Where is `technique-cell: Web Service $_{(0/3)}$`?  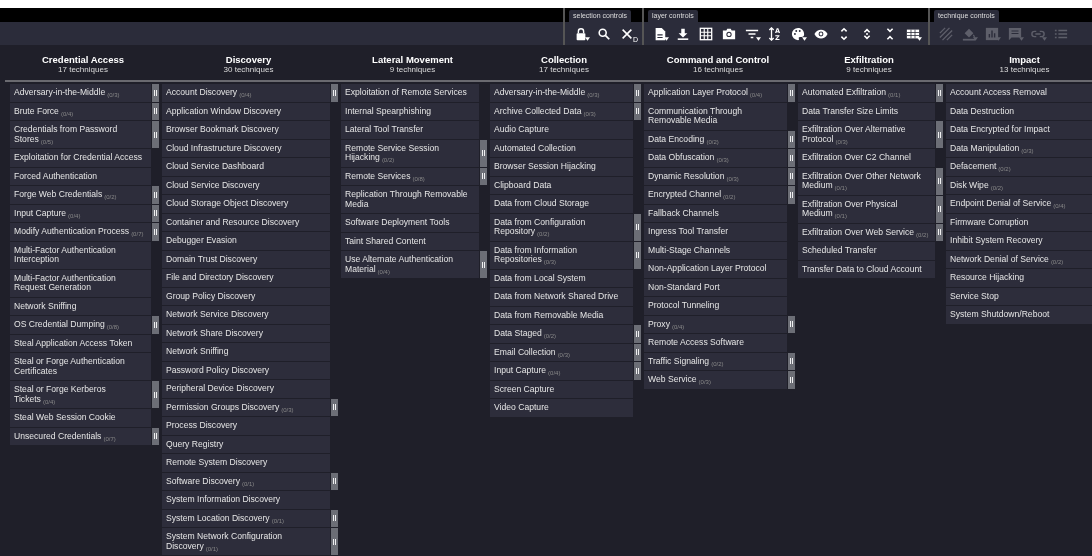 technique-cell: Web Service $_{(0/3)}$ is located at coordinates (715, 380).